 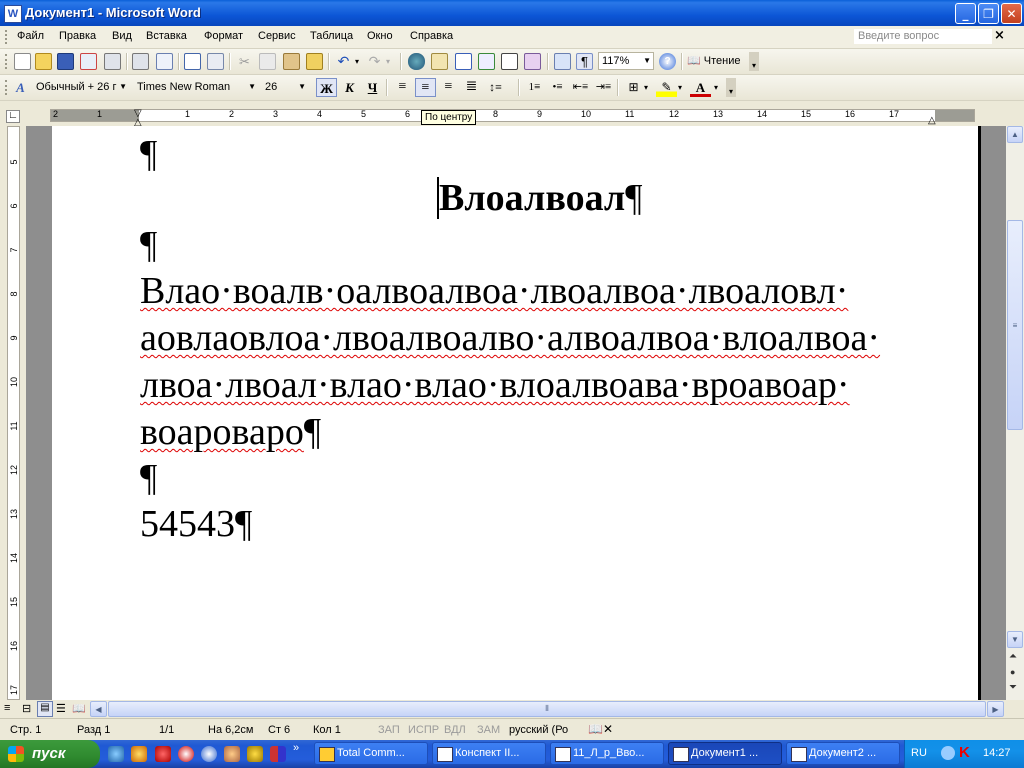 I want to click on align-right-icon: ≡, so click(x=448, y=87).